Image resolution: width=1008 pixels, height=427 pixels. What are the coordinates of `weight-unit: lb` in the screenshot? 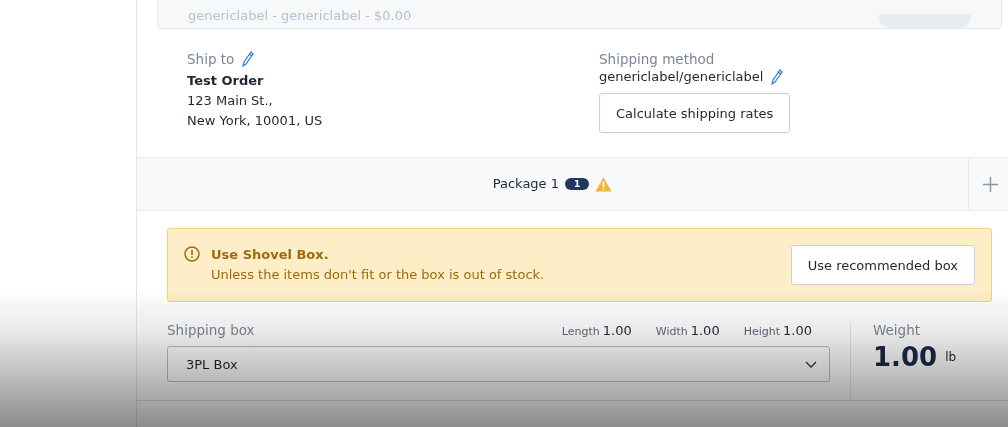 It's located at (951, 357).